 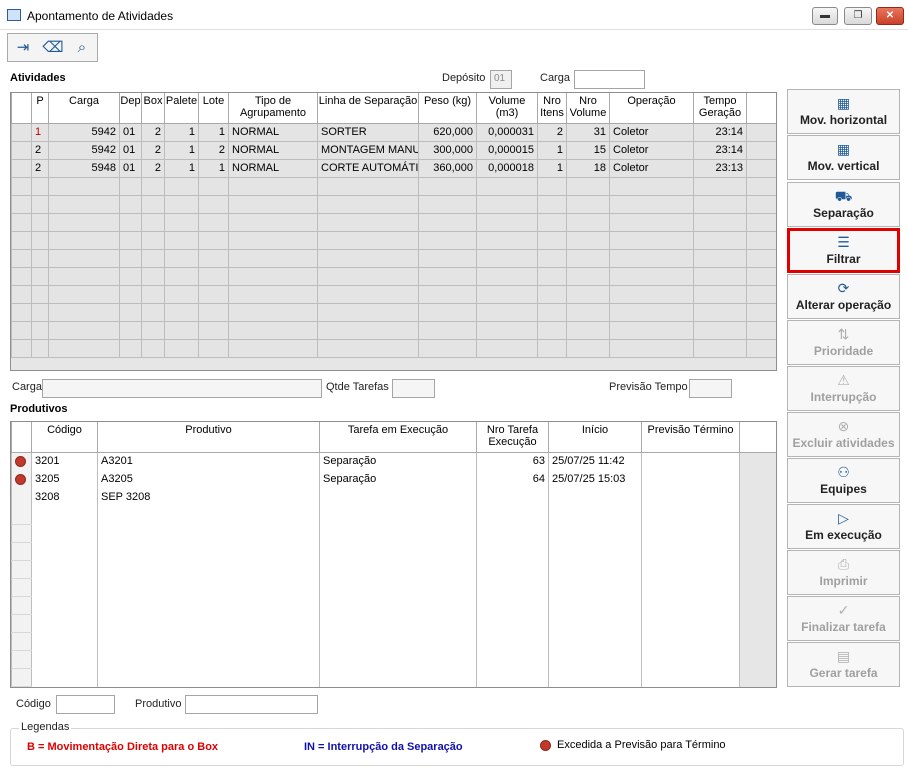 I want to click on col-header-palete: Palete, so click(x=181, y=108).